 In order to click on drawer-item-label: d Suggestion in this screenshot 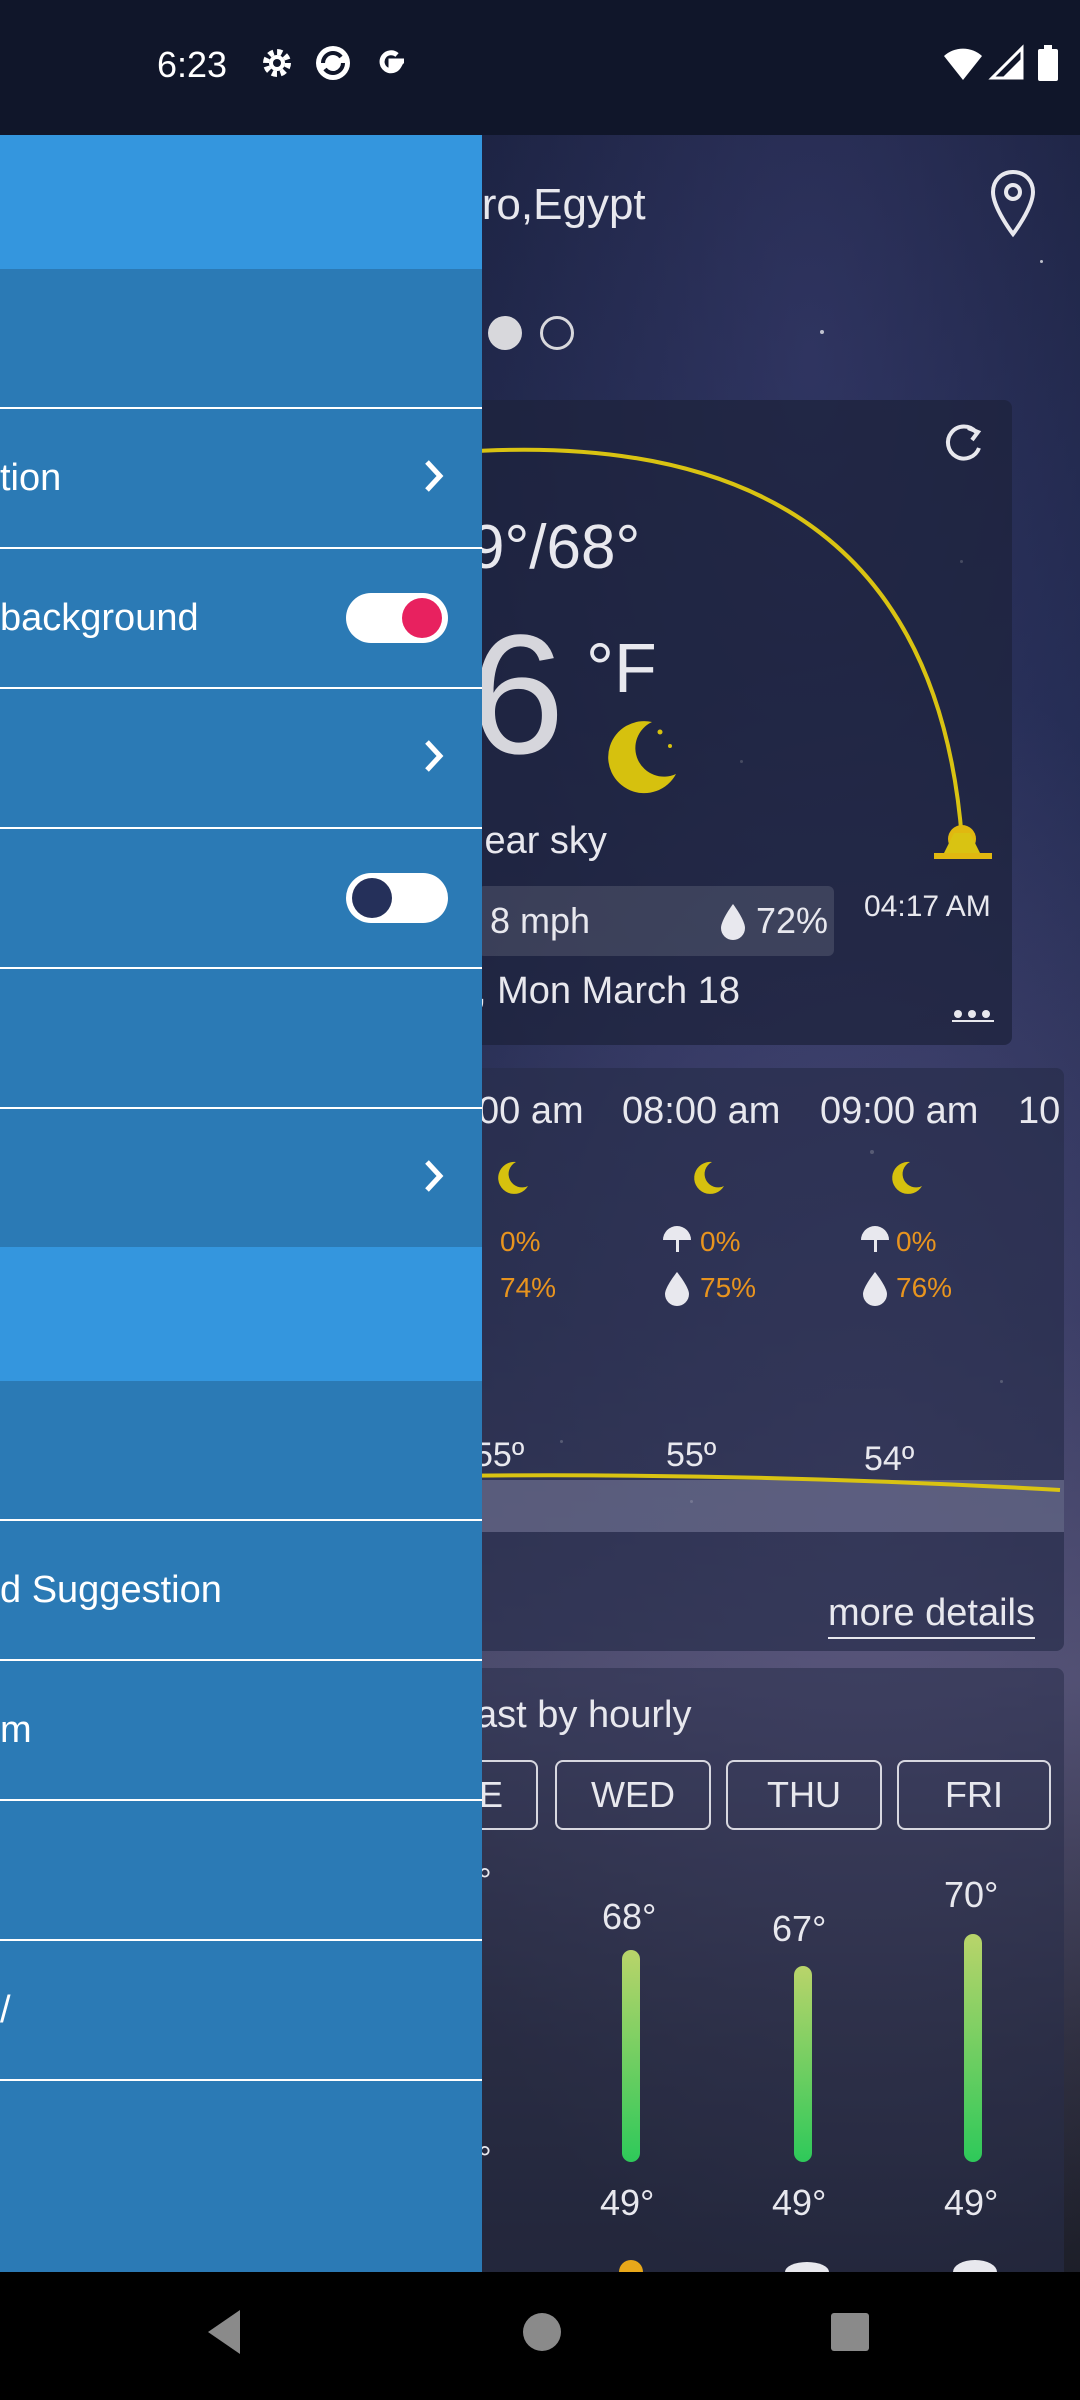, I will do `click(111, 1590)`.